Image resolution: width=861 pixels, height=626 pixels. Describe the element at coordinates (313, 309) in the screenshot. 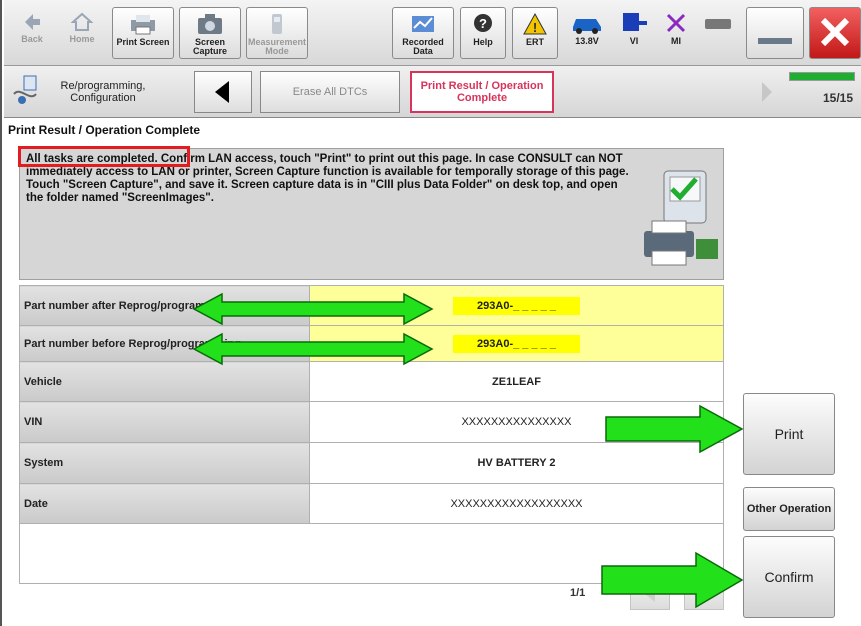

I see `double-arrow-part-after` at that location.